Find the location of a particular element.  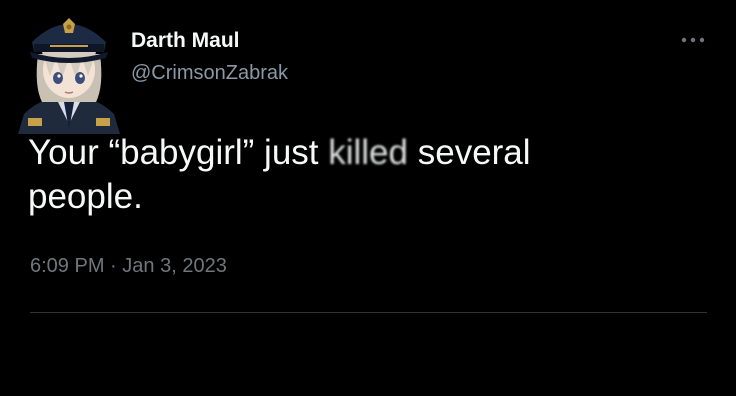

more-options-icon is located at coordinates (693, 40).